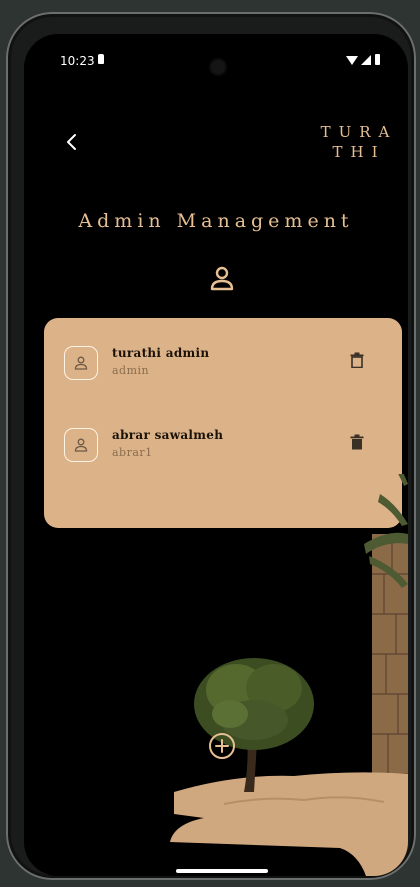 Image resolution: width=420 pixels, height=887 pixels. I want to click on page-title: Admin Management, so click(216, 221).